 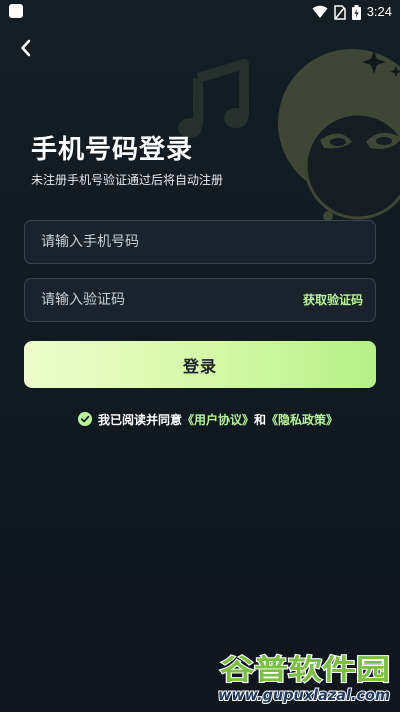 I want to click on battery-icon, so click(x=356, y=12).